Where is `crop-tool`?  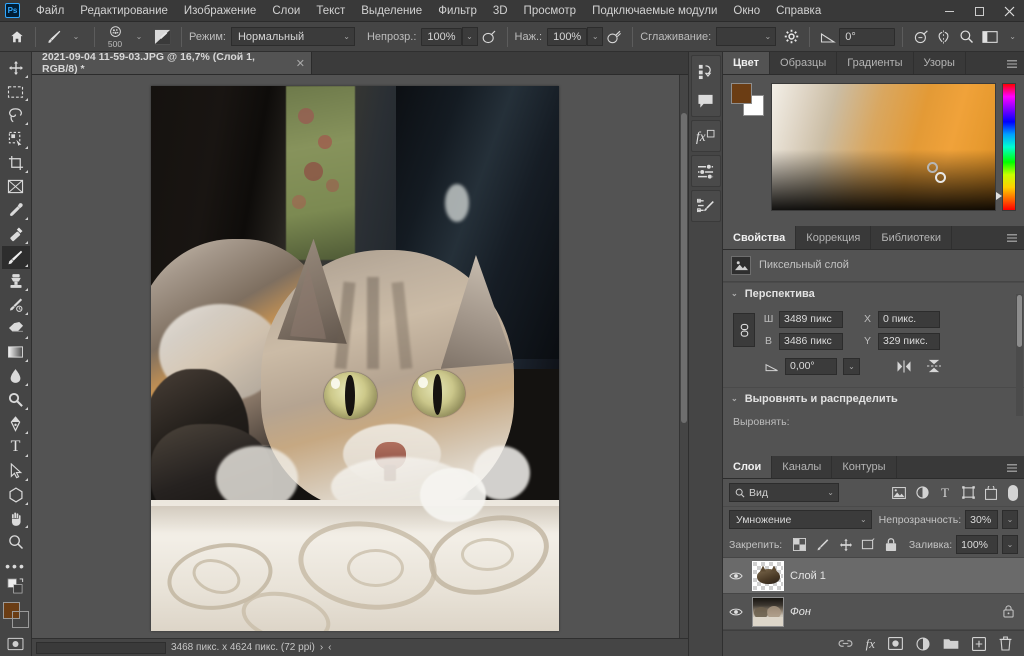 crop-tool is located at coordinates (16, 163).